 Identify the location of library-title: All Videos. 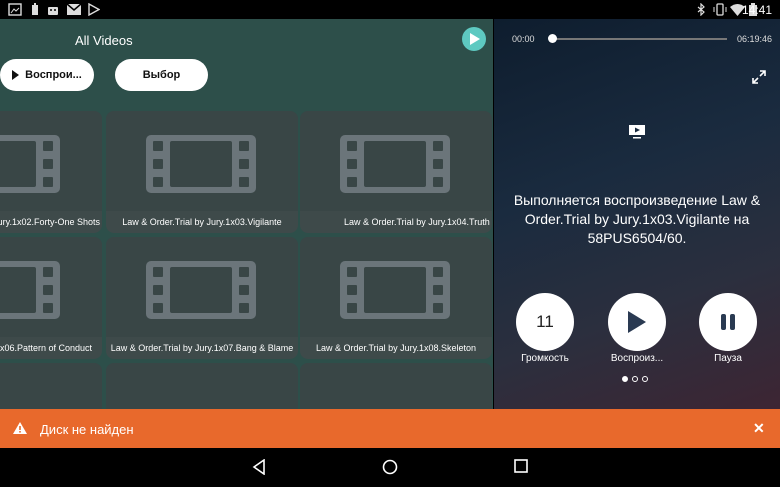
(104, 40).